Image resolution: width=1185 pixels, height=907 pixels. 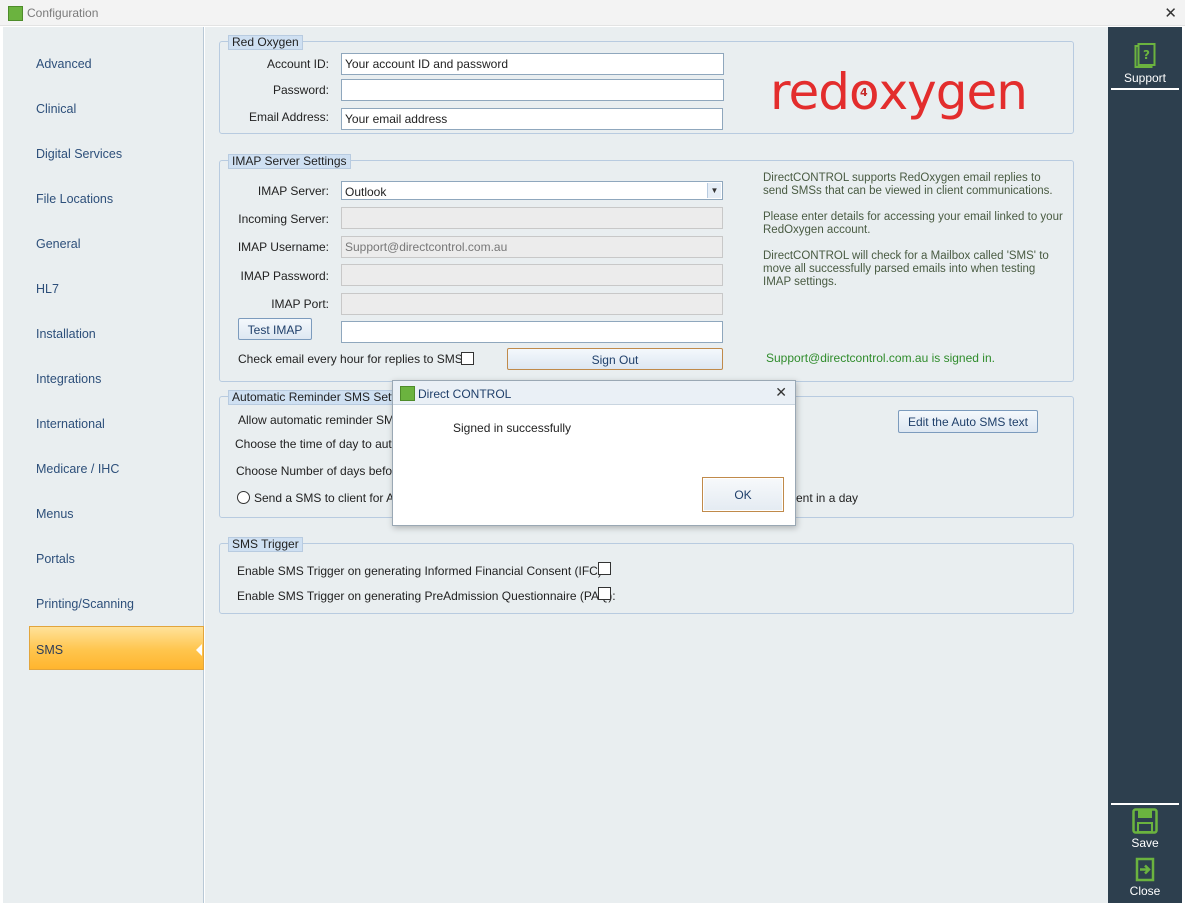 What do you see at coordinates (646, 575) in the screenshot?
I see `sms-trigger-group: SMS Trigger` at bounding box center [646, 575].